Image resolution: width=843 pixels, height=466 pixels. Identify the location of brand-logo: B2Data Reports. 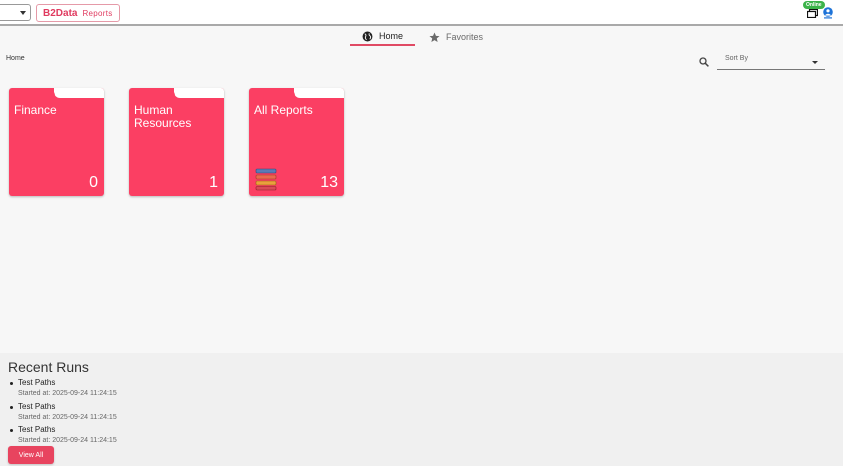
(78, 13).